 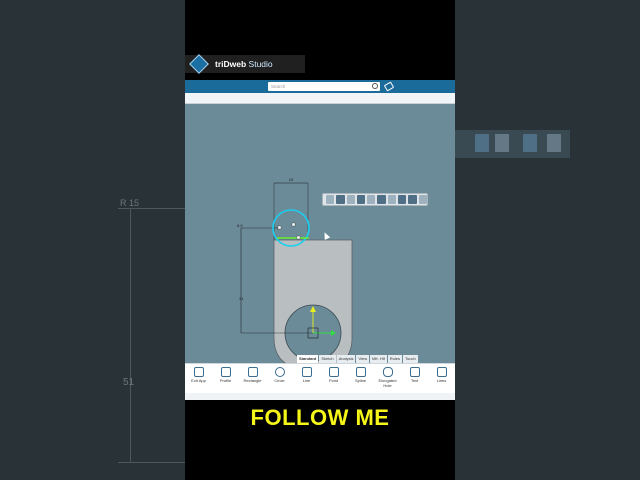 I want to click on ghost-line-vertical, so click(x=130, y=335).